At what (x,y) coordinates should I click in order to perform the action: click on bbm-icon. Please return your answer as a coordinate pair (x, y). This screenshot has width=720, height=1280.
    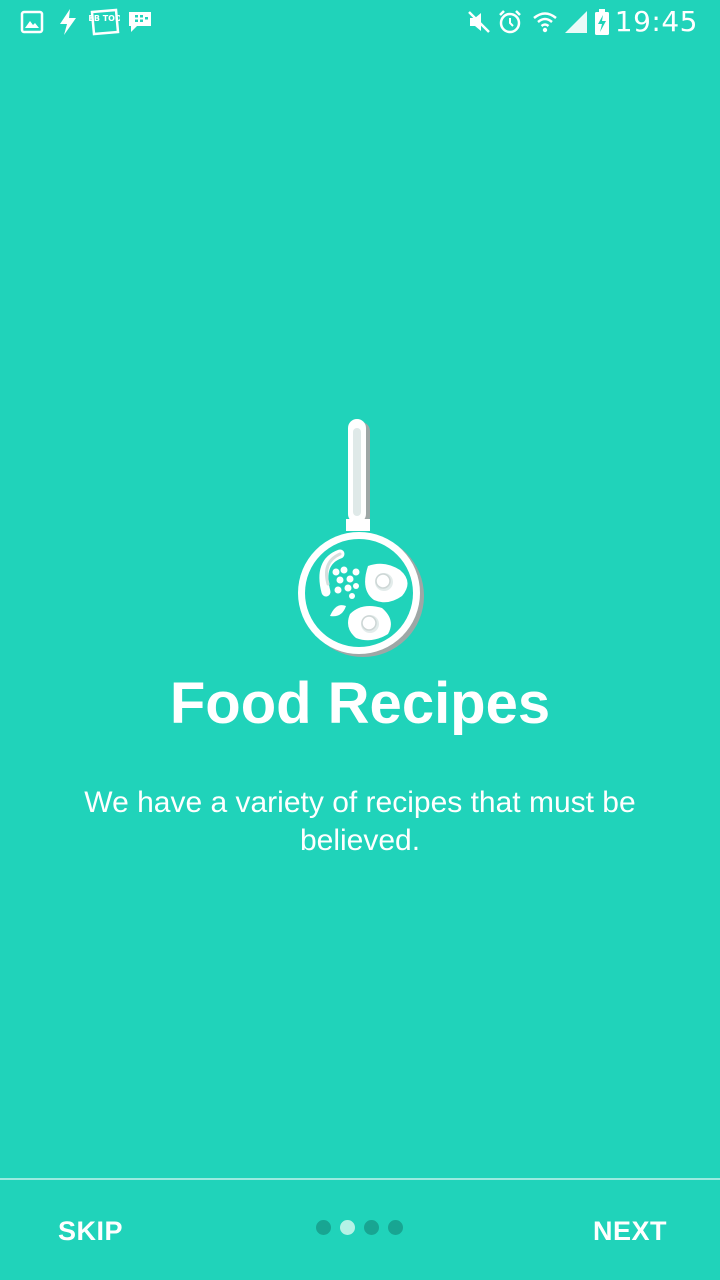
    Looking at the image, I should click on (140, 22).